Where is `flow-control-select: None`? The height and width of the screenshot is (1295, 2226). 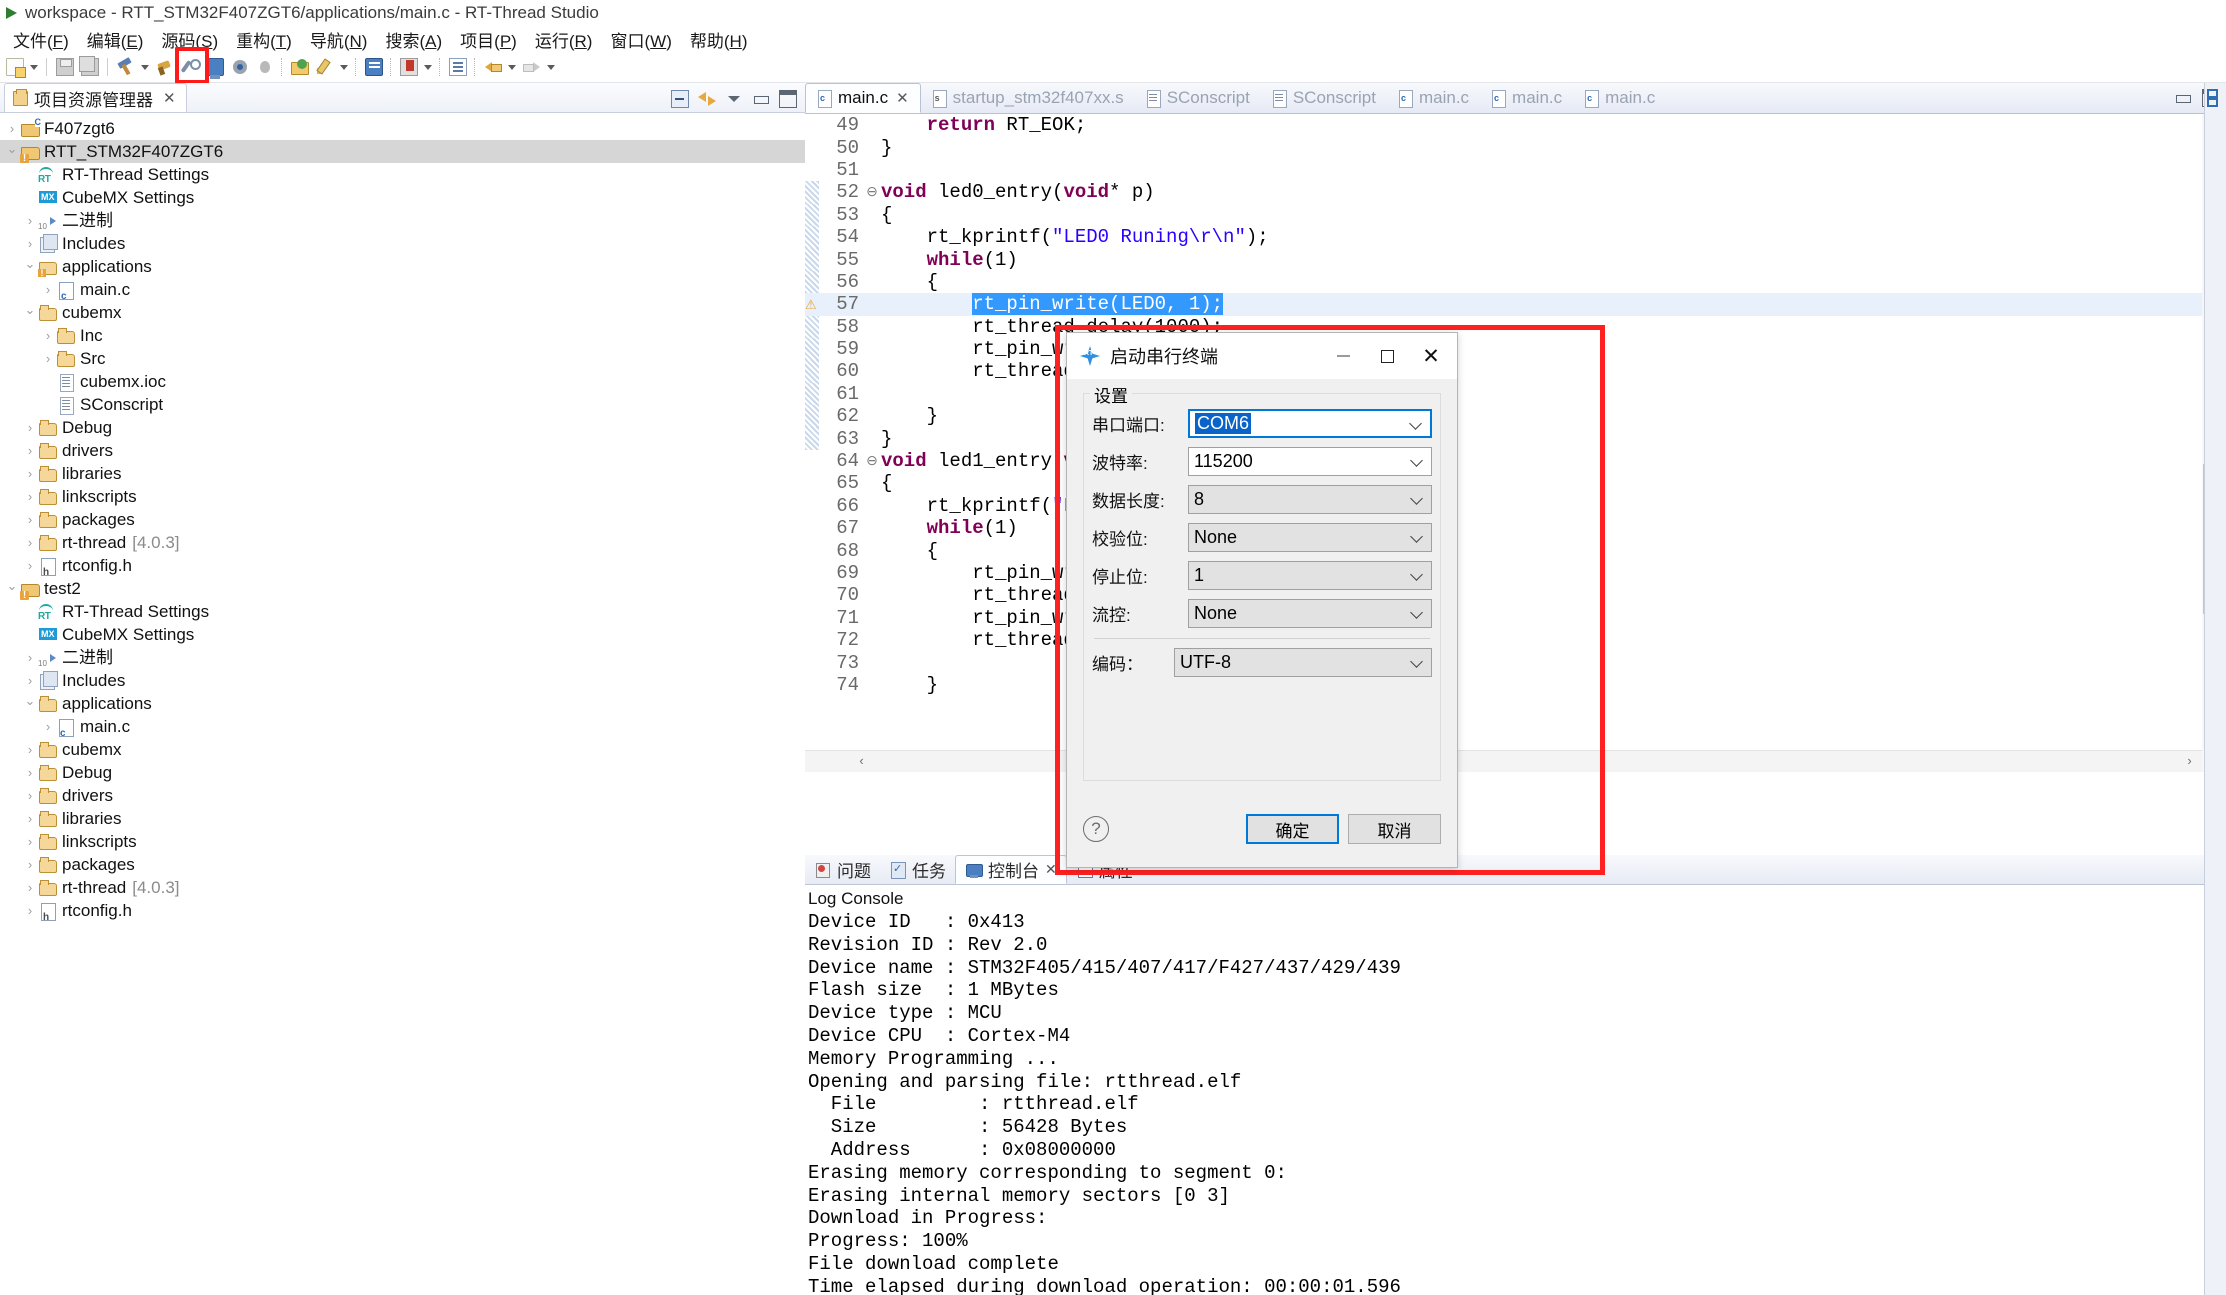 flow-control-select: None is located at coordinates (1310, 613).